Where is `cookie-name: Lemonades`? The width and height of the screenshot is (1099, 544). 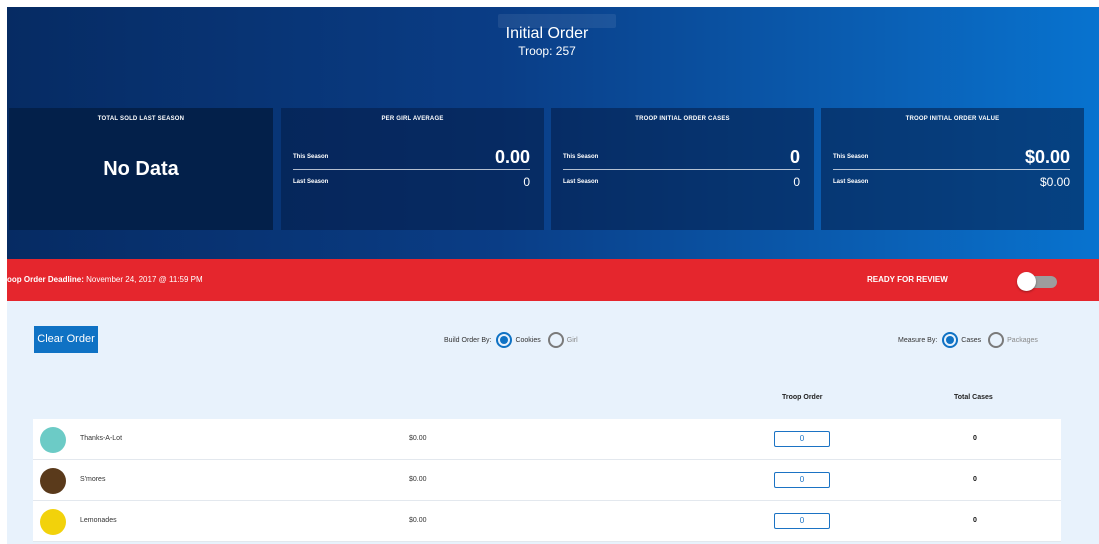 cookie-name: Lemonades is located at coordinates (98, 520).